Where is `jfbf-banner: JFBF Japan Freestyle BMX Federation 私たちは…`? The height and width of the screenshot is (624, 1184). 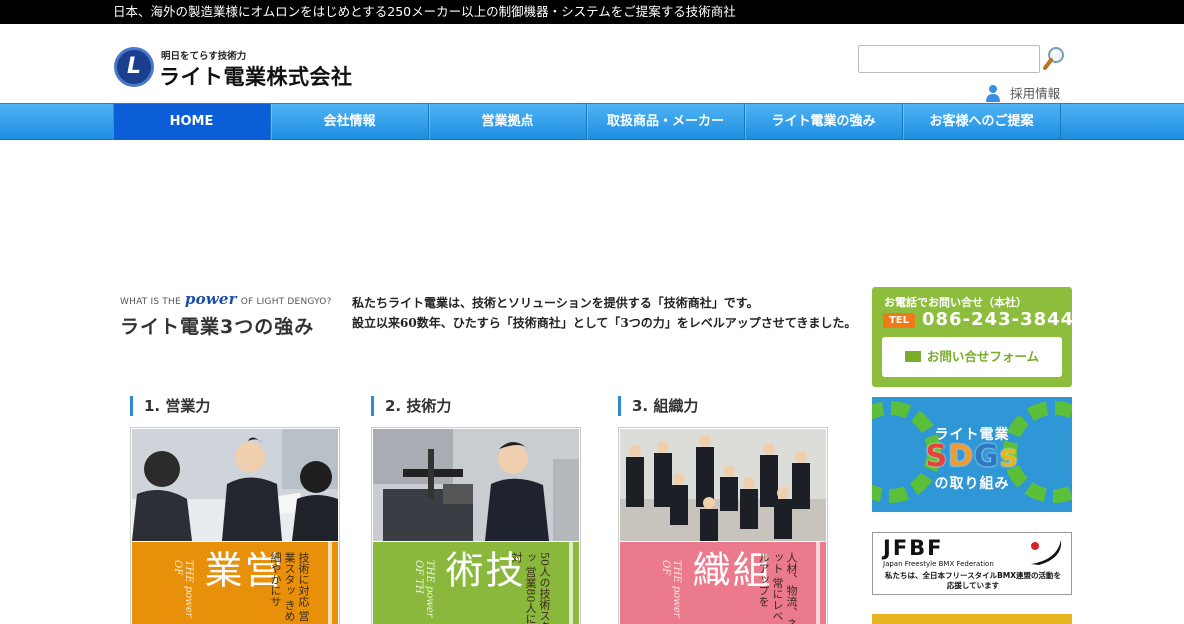
jfbf-banner: JFBF Japan Freestyle BMX Federation 私たちは… is located at coordinates (972, 563).